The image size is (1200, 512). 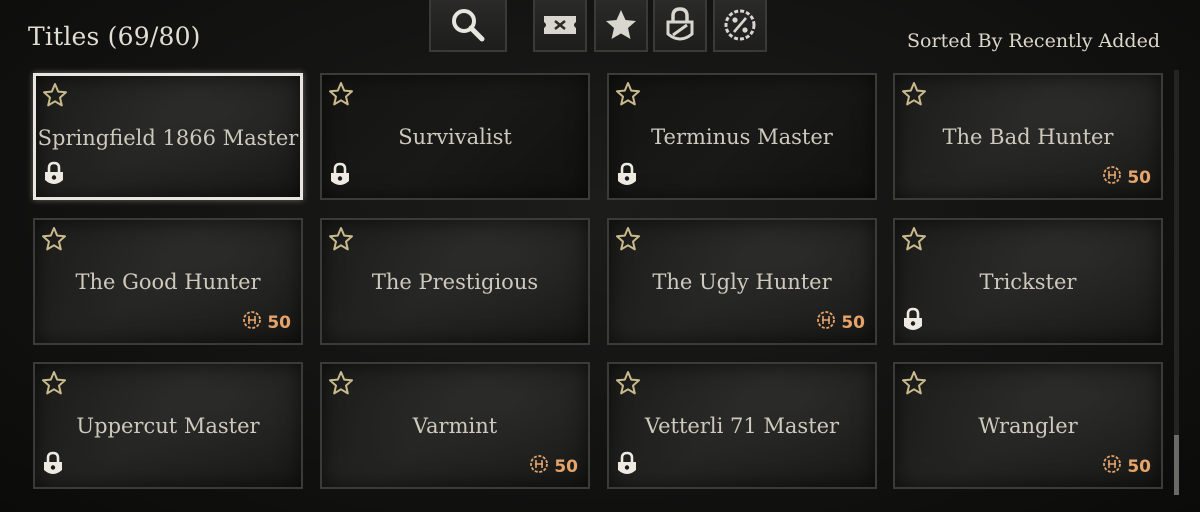 I want to click on discount-icon, so click(x=740, y=25).